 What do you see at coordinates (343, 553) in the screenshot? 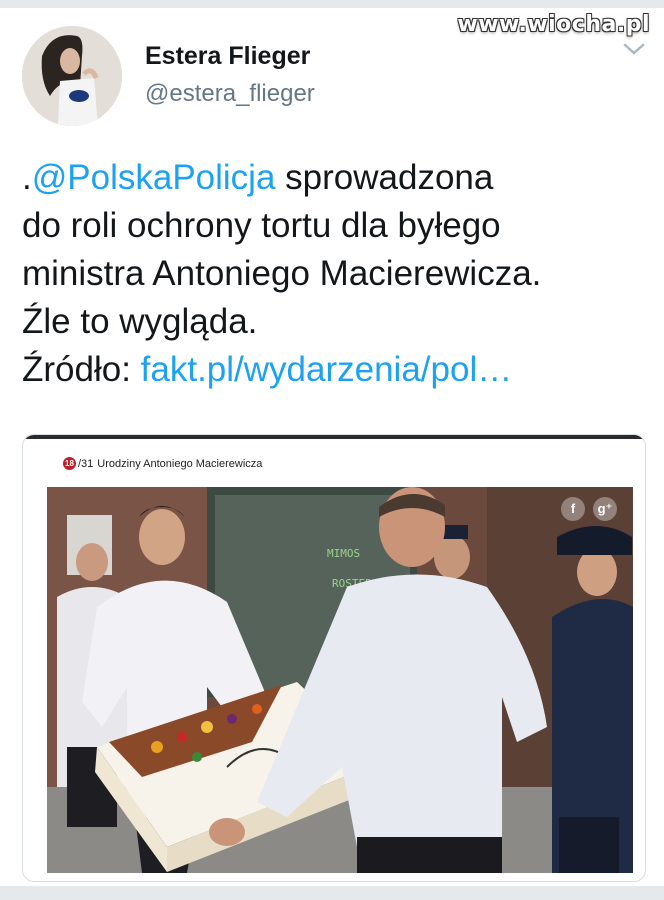
I see `svg-text: MIMOS` at bounding box center [343, 553].